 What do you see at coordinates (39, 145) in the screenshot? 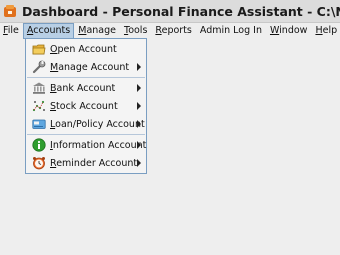
I see `info-icon` at bounding box center [39, 145].